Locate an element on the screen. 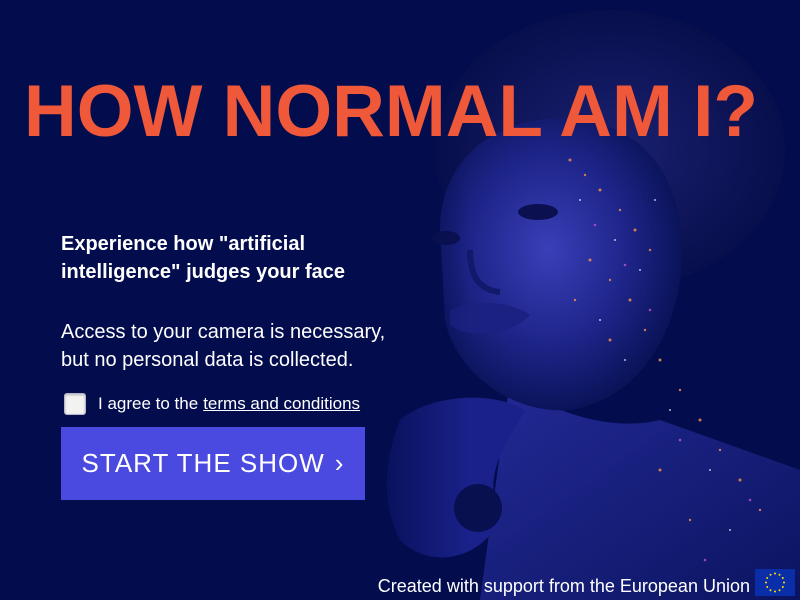 The width and height of the screenshot is (800, 600). checkbox-unchecked-icon is located at coordinates (75, 404).